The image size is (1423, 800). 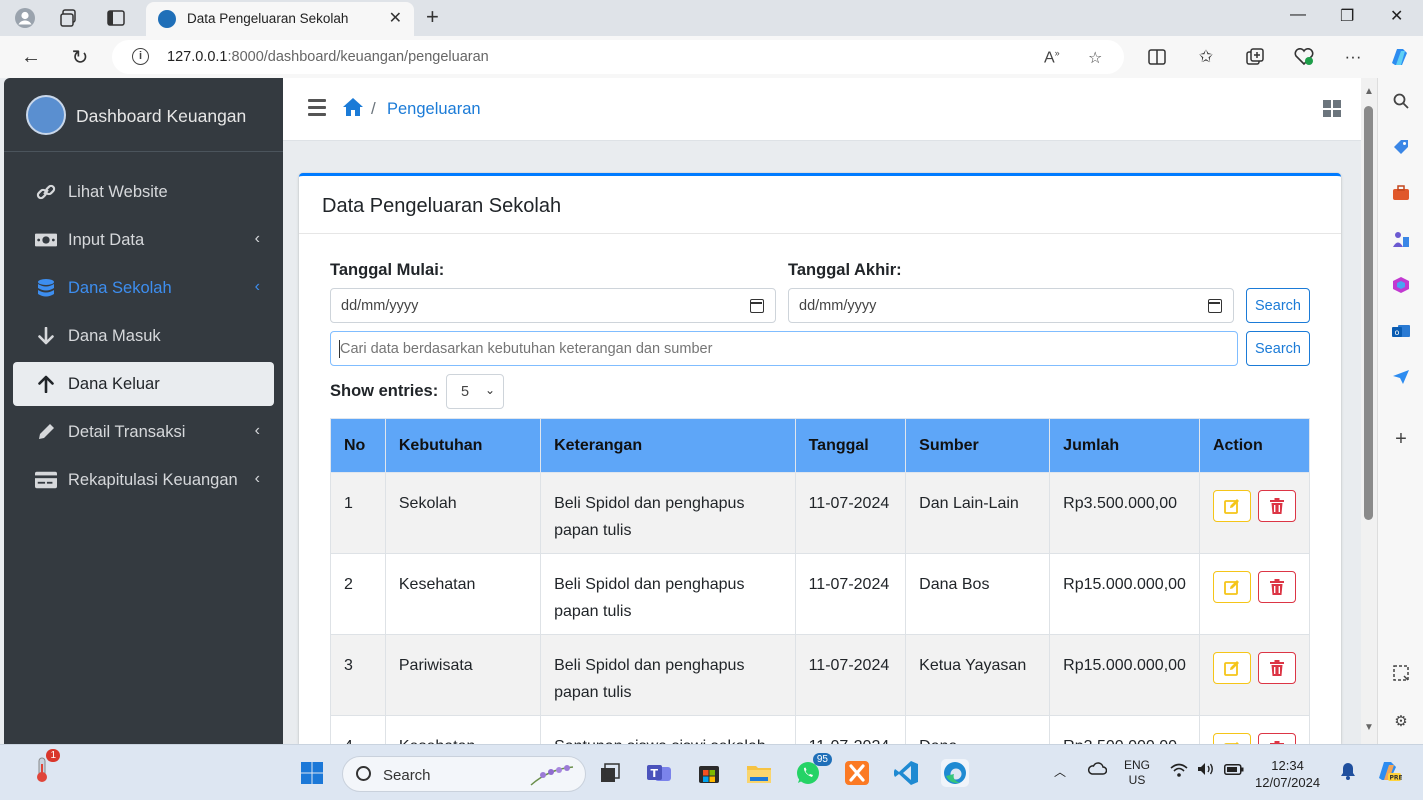 What do you see at coordinates (395, 18) in the screenshot?
I see `close-tab-icon: ✕` at bounding box center [395, 18].